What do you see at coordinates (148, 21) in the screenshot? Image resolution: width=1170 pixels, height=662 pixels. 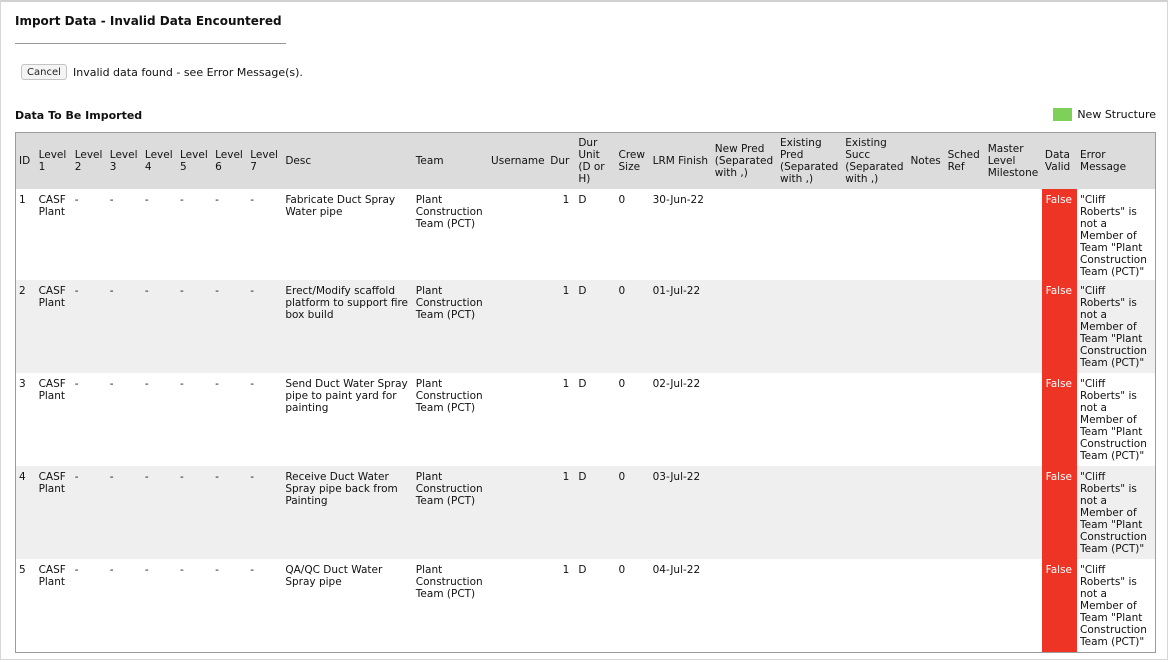 I see `dialog-title: Import Data - Invalid Data Encountered` at bounding box center [148, 21].